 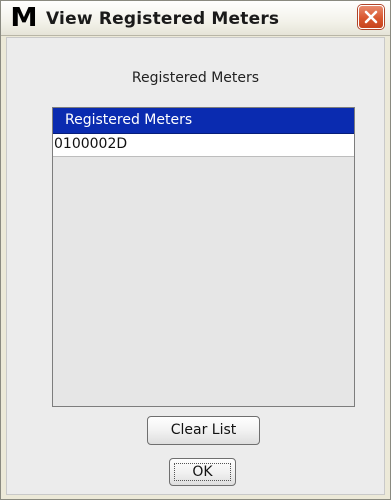 I want to click on ok-button: OK, so click(x=202, y=472).